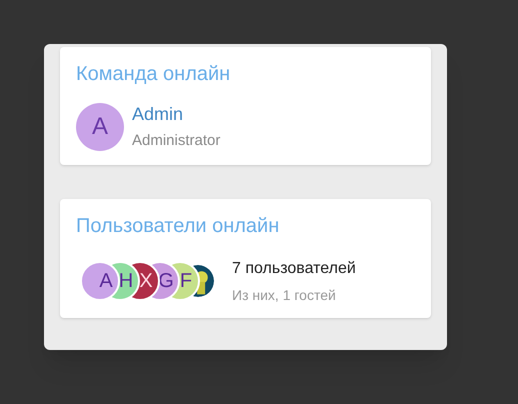  What do you see at coordinates (178, 226) in the screenshot?
I see `card-title: Пользователи онлайн` at bounding box center [178, 226].